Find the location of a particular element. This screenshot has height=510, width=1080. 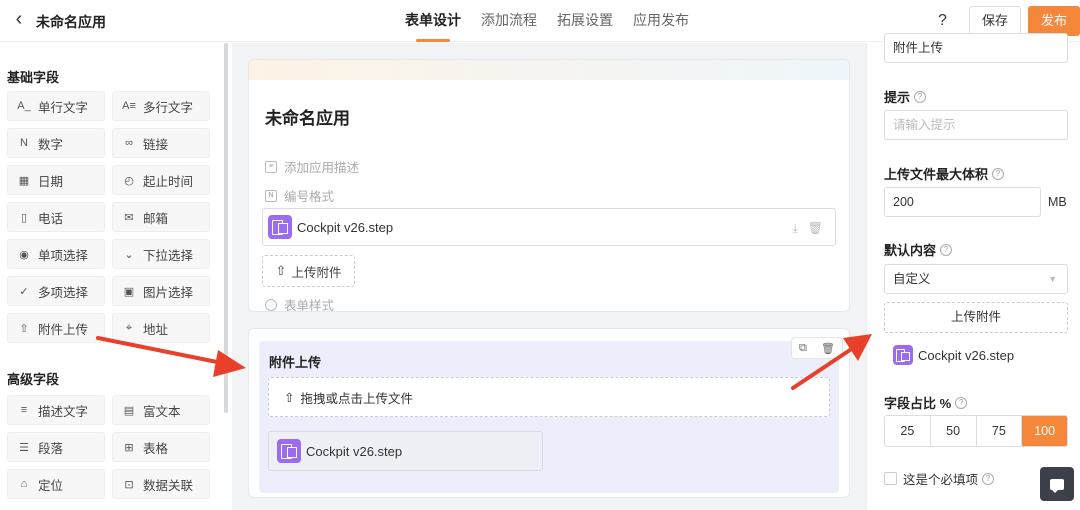

default-content-label: 默认内容 ? is located at coordinates (918, 249).